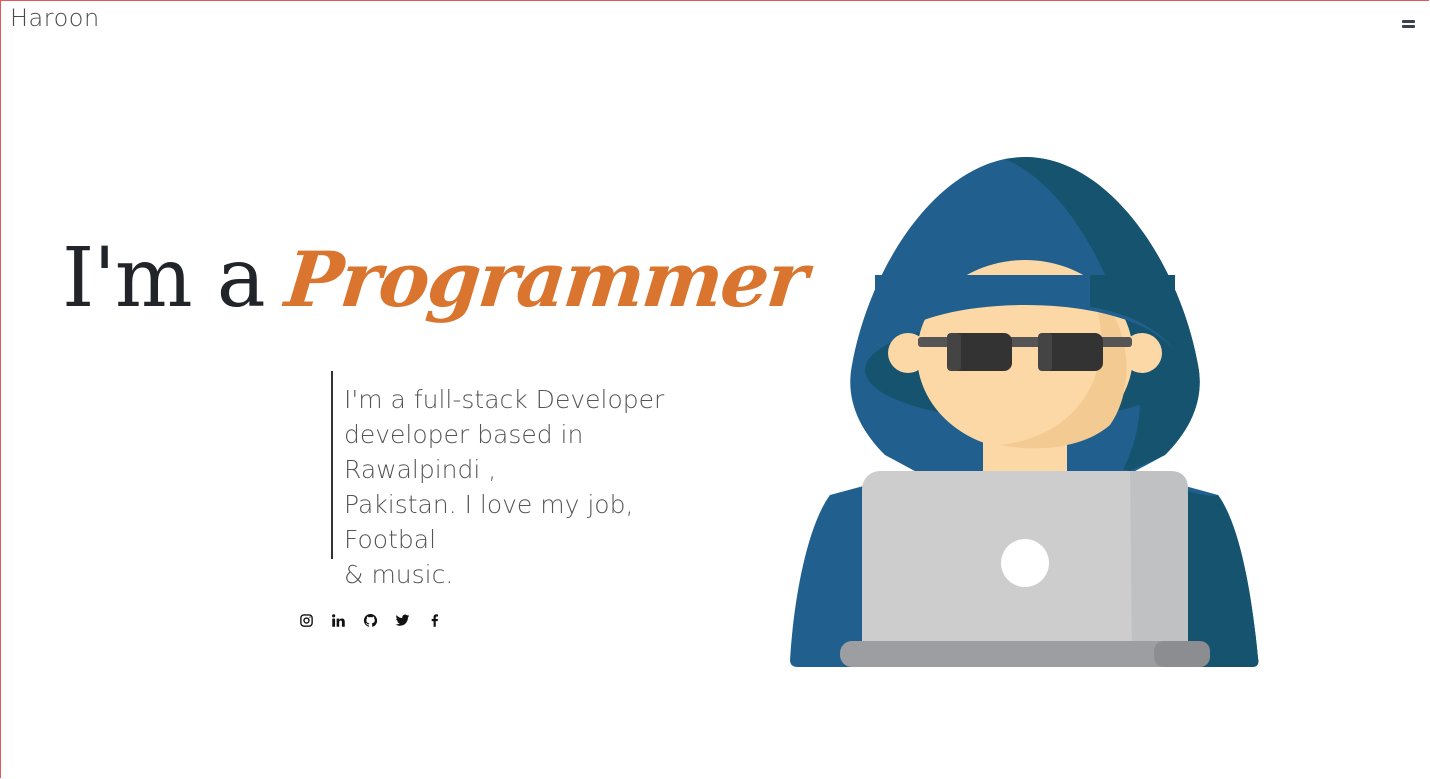 This screenshot has width=1430, height=779. I want to click on twitter-icon, so click(402, 620).